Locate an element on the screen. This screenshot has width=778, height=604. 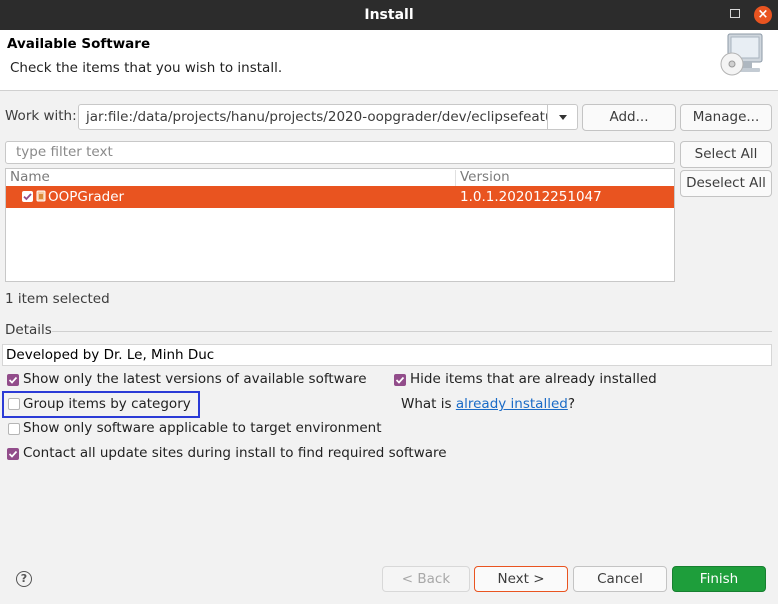
what-is-prefix: What is is located at coordinates (428, 404).